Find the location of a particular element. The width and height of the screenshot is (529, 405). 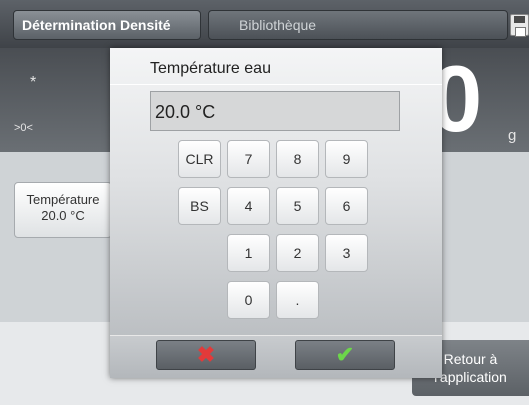

x-icon: ✖ is located at coordinates (206, 354).